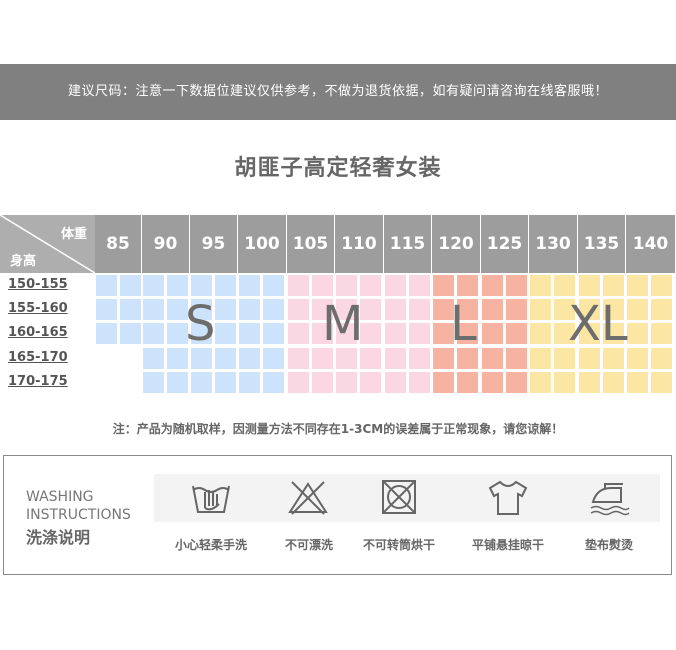  Describe the element at coordinates (165, 244) in the screenshot. I see `weight-header-90: 90` at that location.